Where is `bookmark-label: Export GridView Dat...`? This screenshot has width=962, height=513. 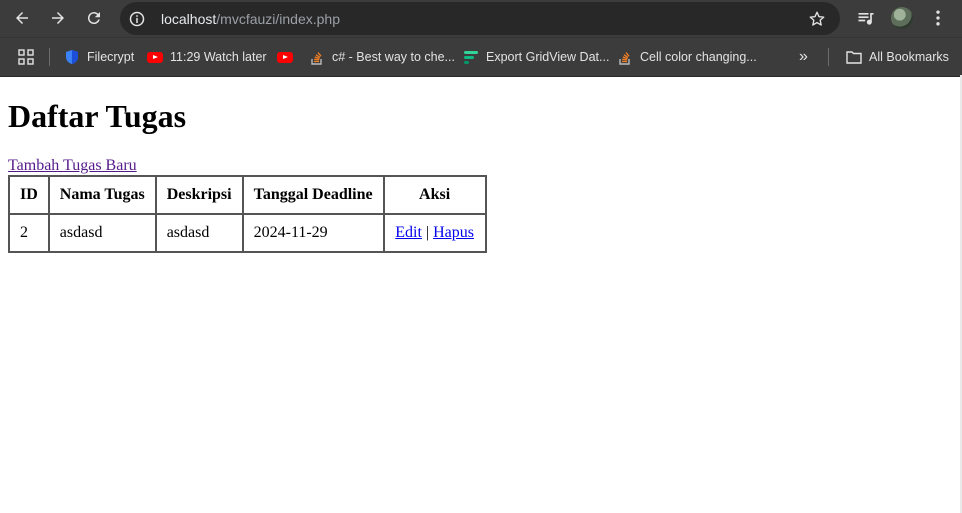
bookmark-label: Export GridView Dat... is located at coordinates (548, 57).